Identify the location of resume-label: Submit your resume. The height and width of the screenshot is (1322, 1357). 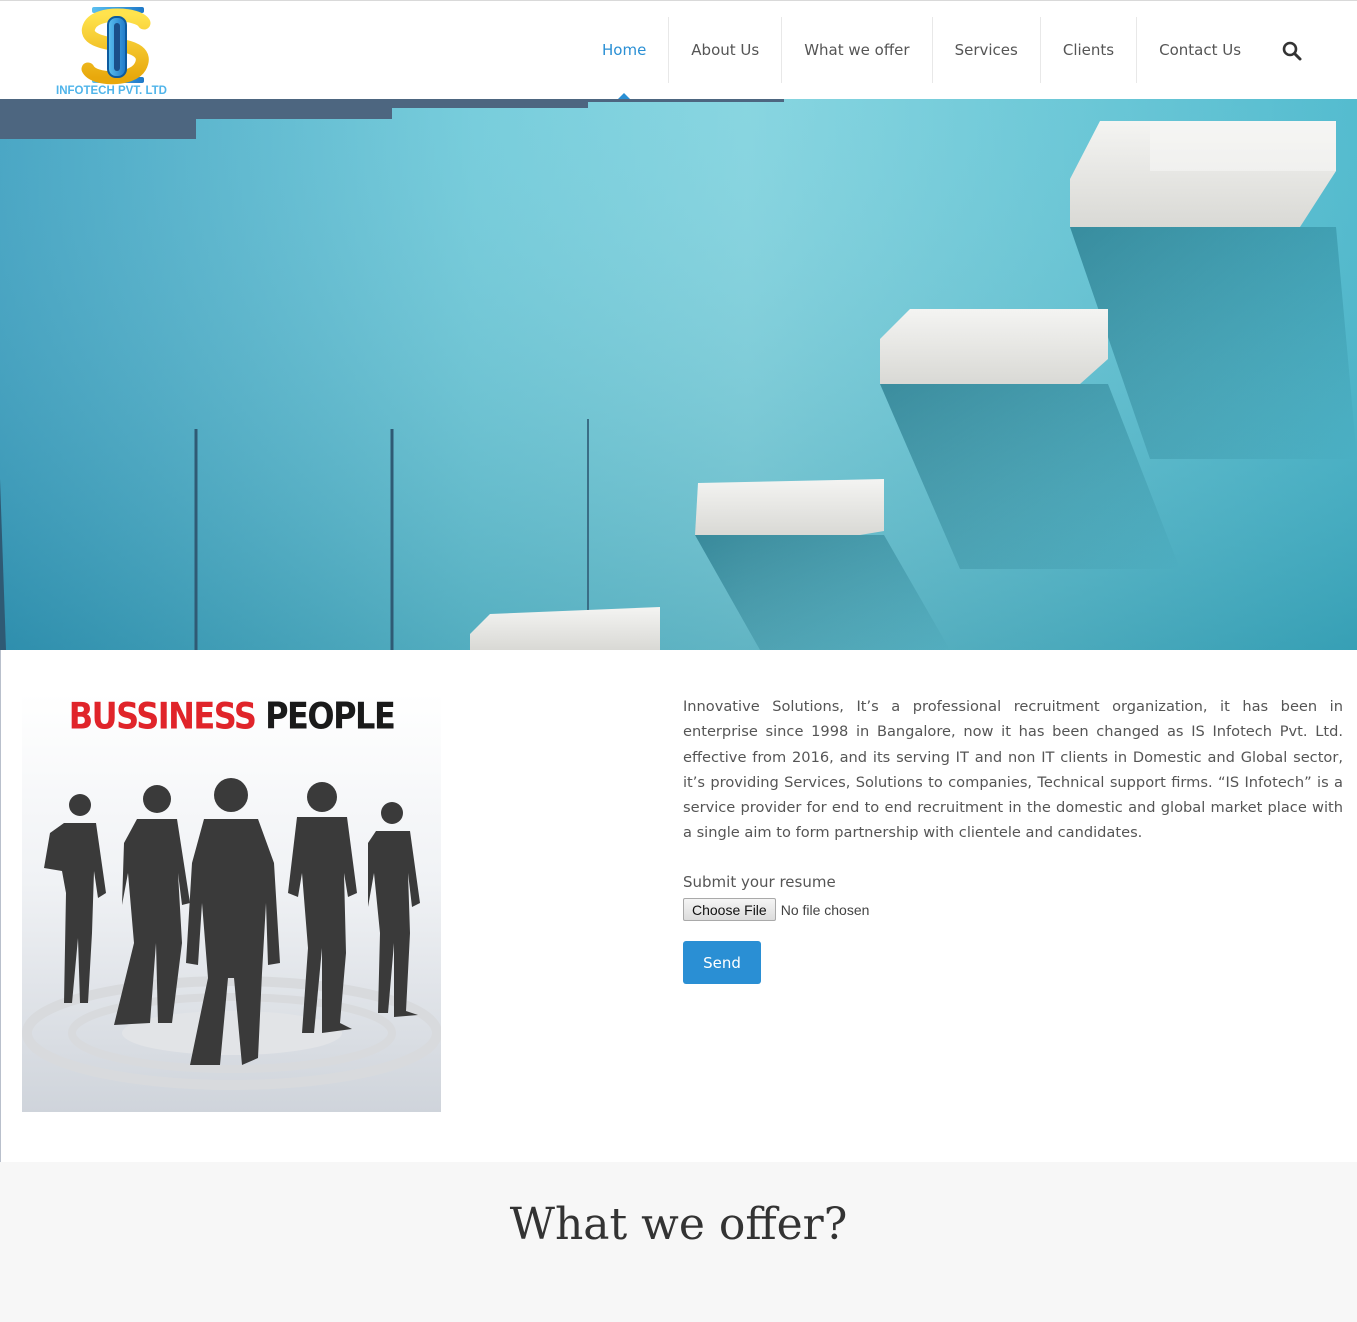
(759, 882).